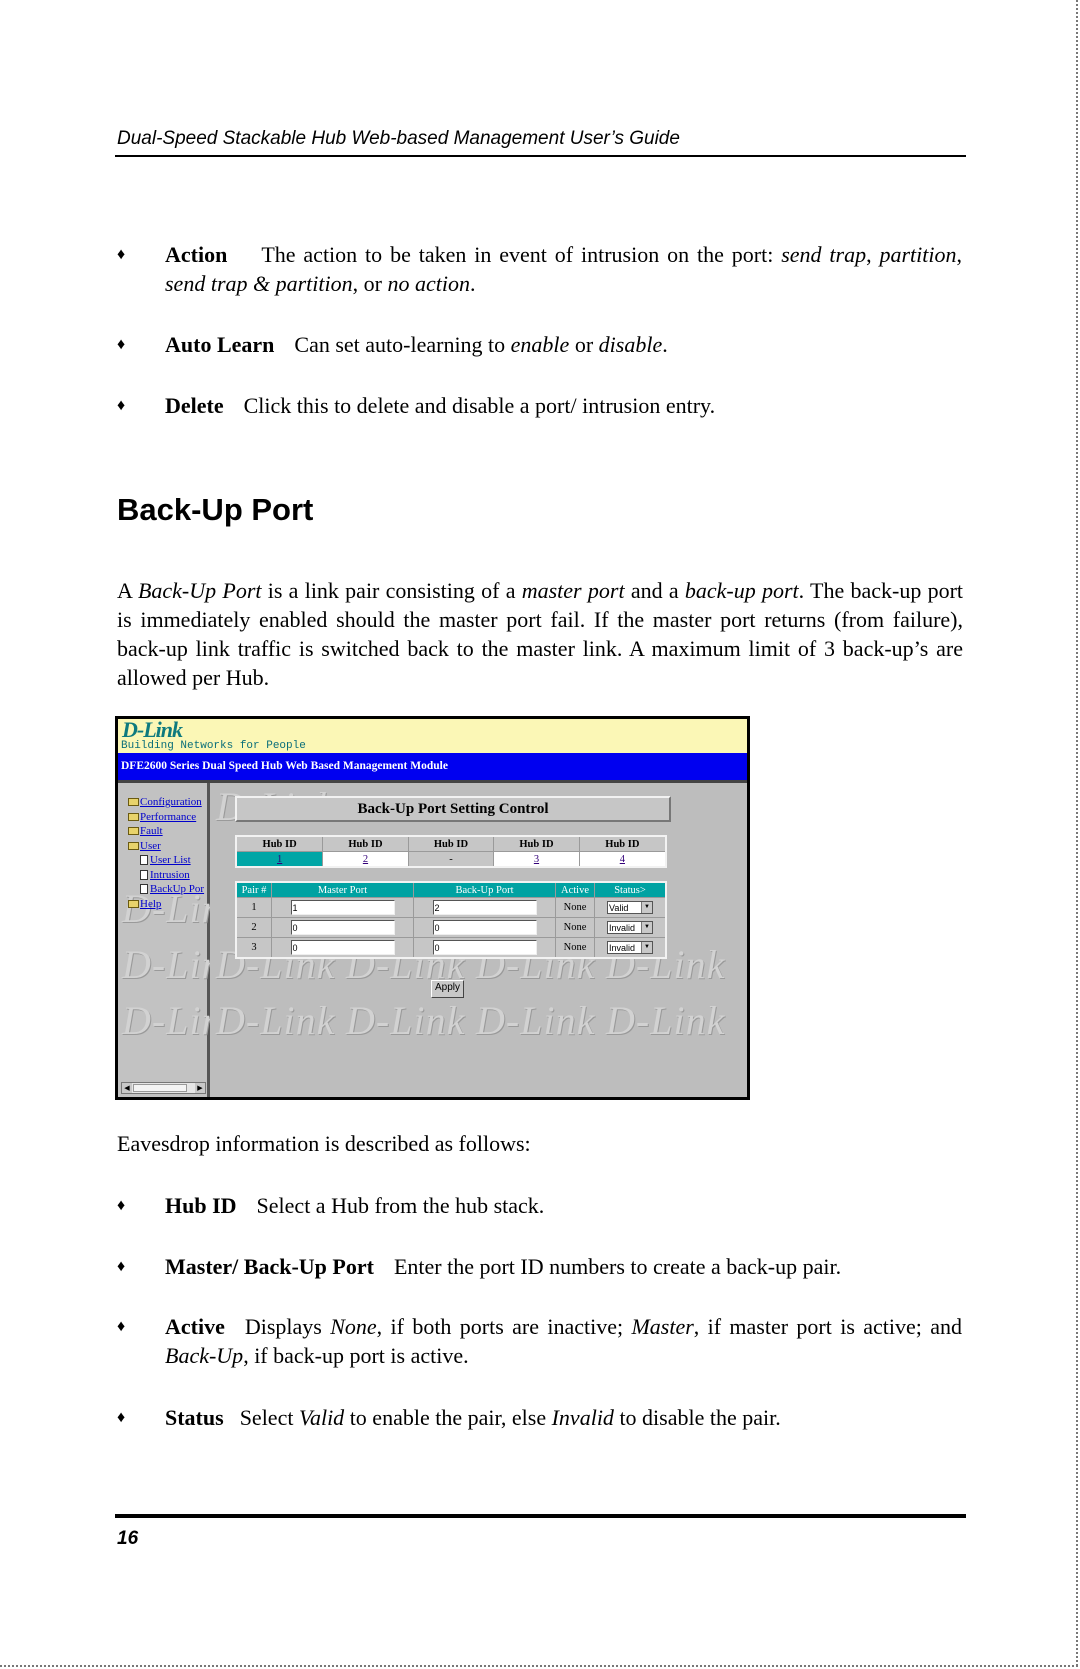  What do you see at coordinates (402, 344) in the screenshot?
I see `text-run: Can set auto-learning to` at bounding box center [402, 344].